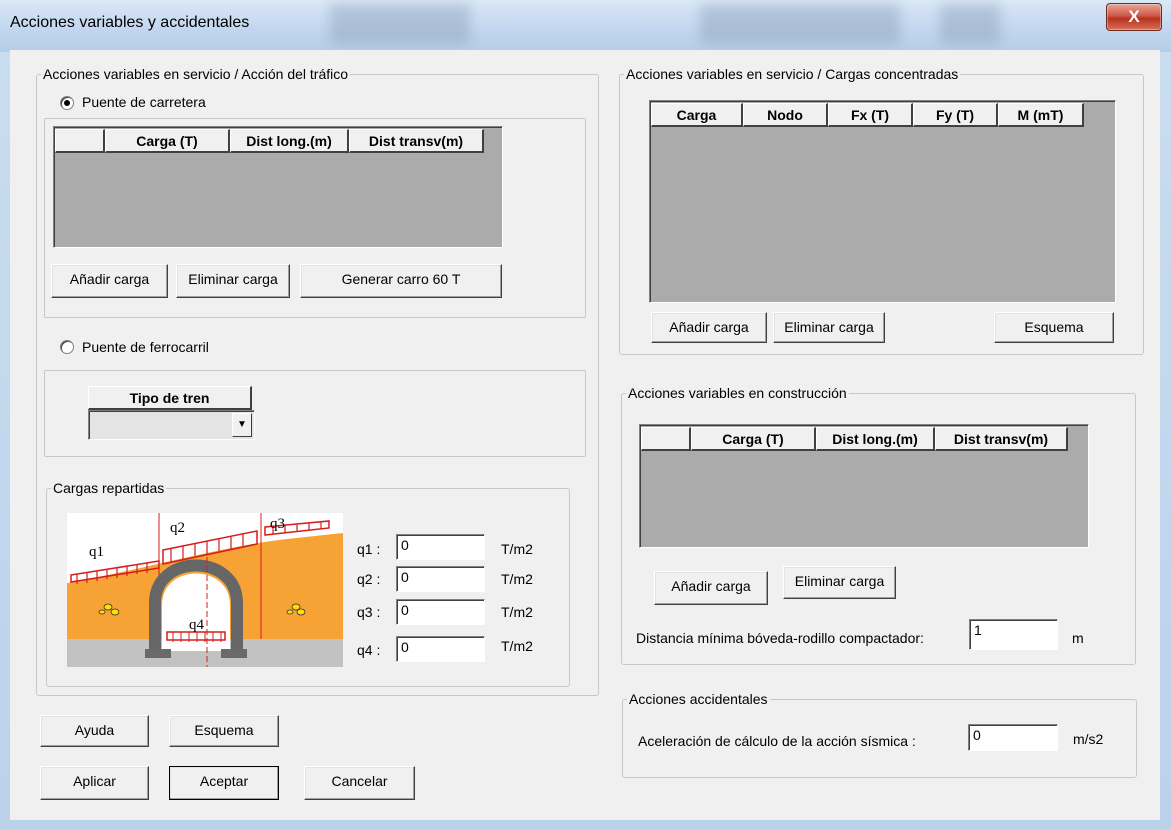 Image resolution: width=1171 pixels, height=829 pixels. What do you see at coordinates (109, 281) in the screenshot?
I see `trafico-add-button: Añadir carga` at bounding box center [109, 281].